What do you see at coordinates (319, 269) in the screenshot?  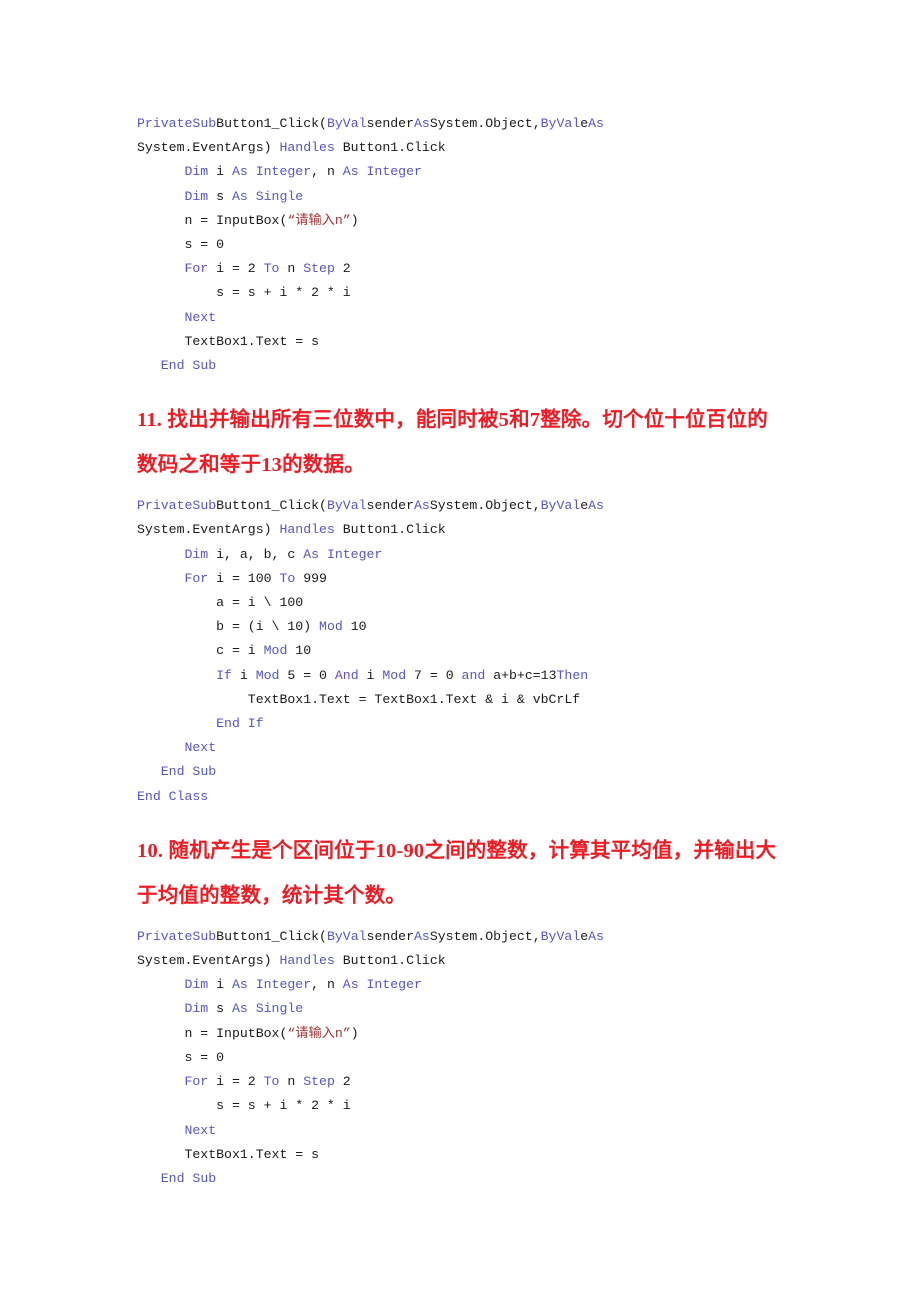 I see `code-keyword: Step` at bounding box center [319, 269].